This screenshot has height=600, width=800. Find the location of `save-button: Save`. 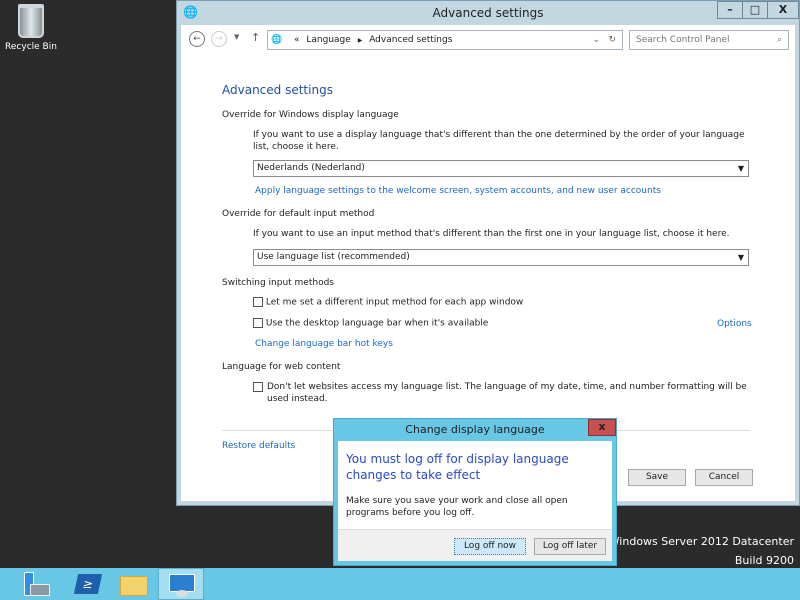

save-button: Save is located at coordinates (657, 477).